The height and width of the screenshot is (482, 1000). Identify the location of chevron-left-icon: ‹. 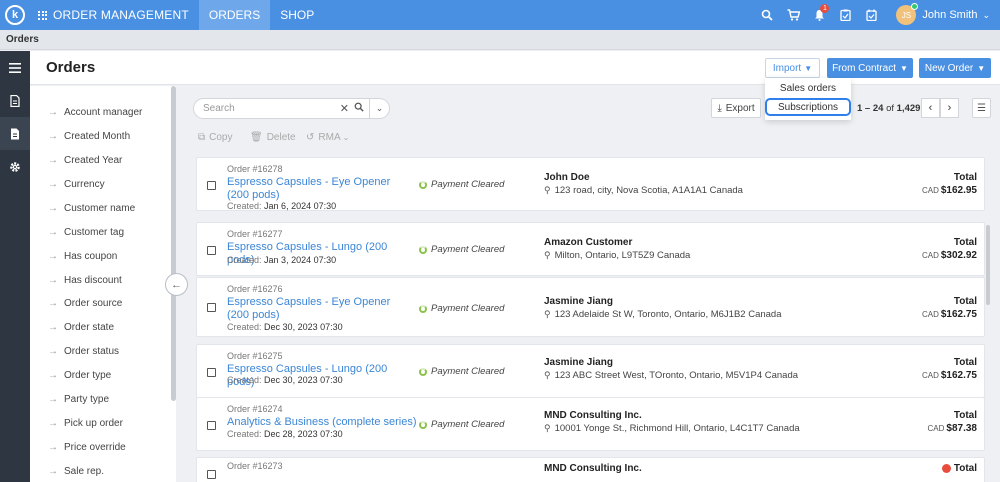
(930, 108).